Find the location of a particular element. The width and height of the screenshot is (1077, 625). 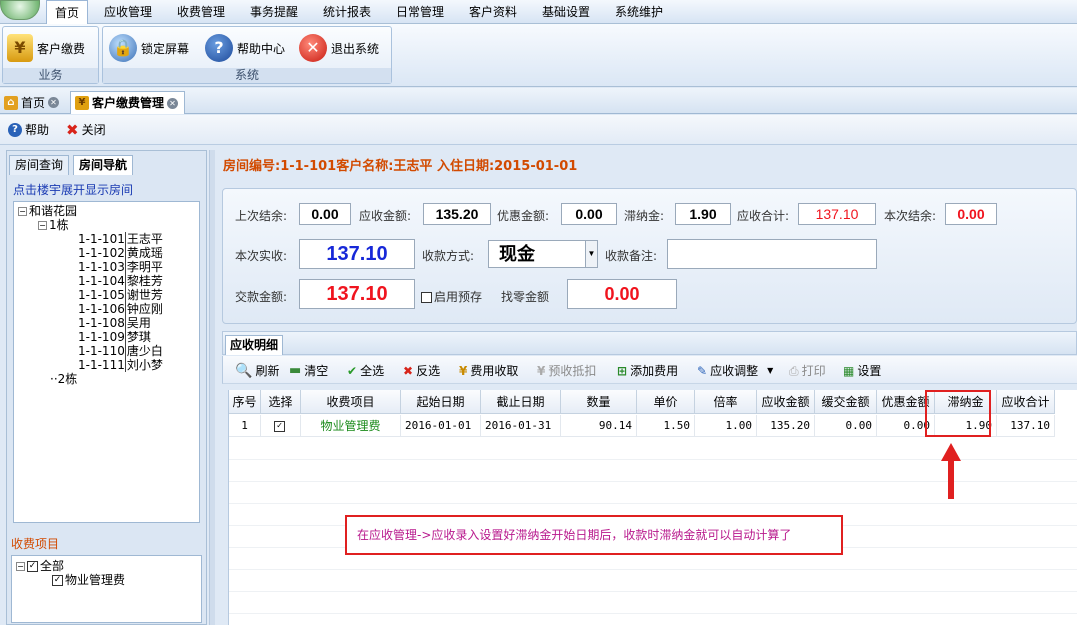

row-select-checkbox: ✓ is located at coordinates (281, 426).